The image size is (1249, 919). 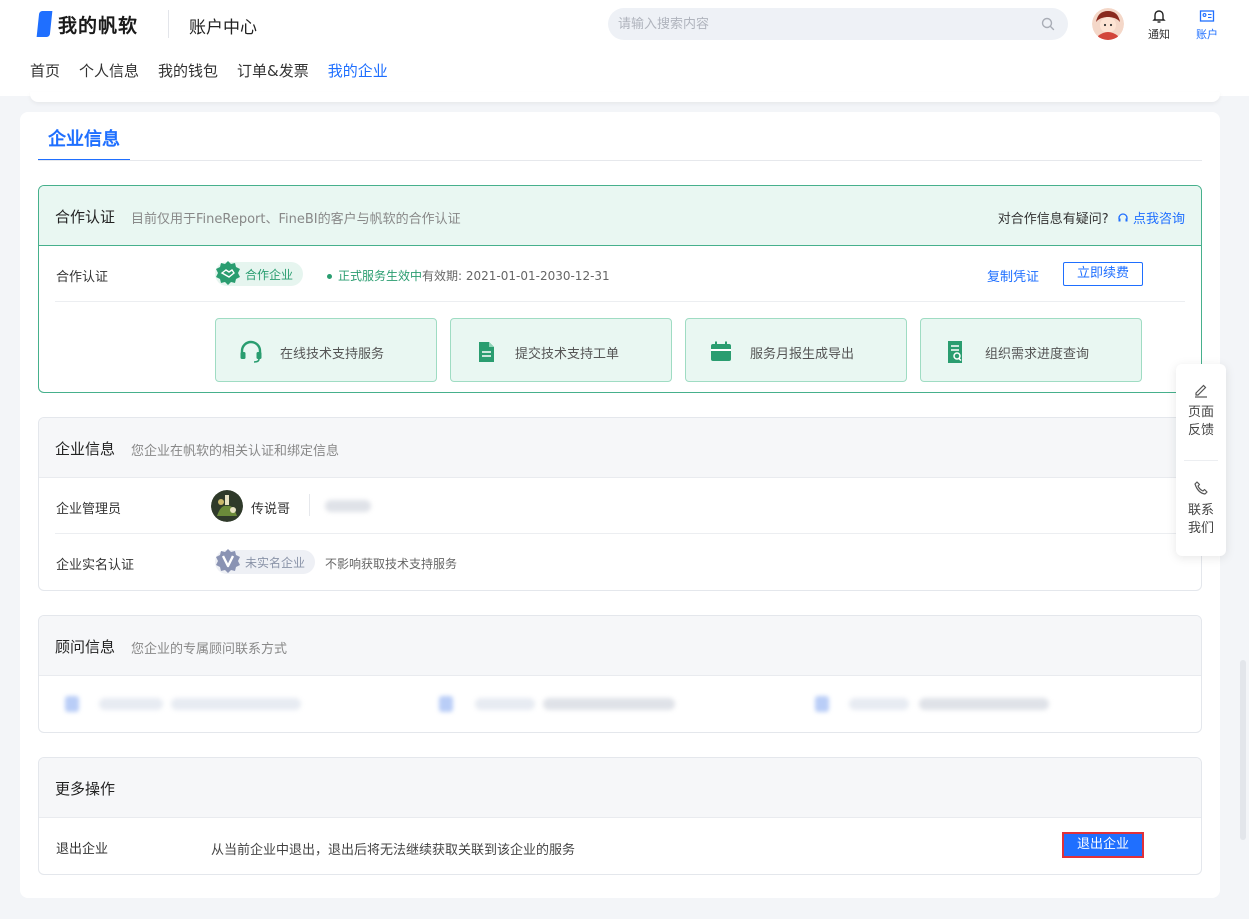 I want to click on coop-row-label: 合作认证, so click(x=82, y=277).